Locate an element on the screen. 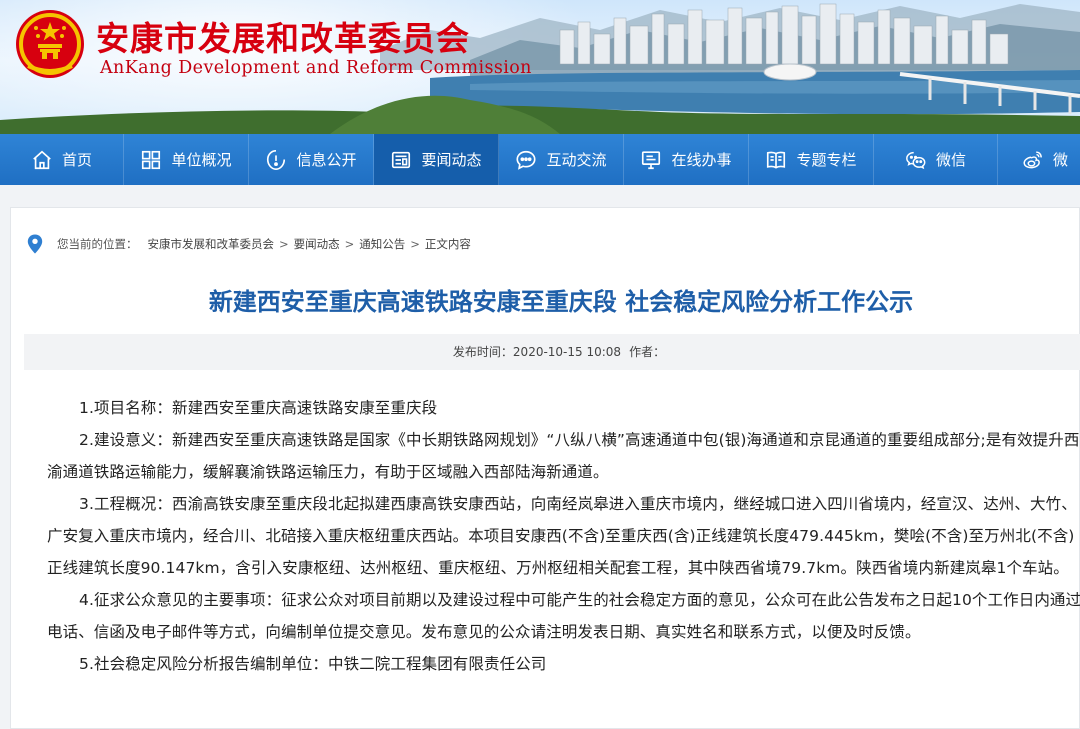  nav-item-wechat: 微信 is located at coordinates (936, 159).